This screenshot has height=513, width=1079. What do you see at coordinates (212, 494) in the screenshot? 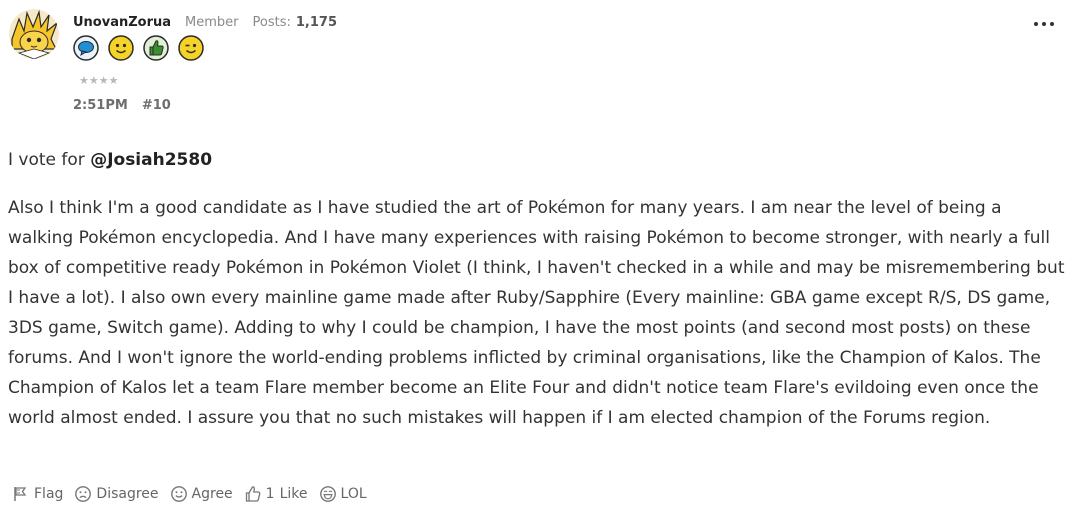
I see `agree-label: Agree` at bounding box center [212, 494].